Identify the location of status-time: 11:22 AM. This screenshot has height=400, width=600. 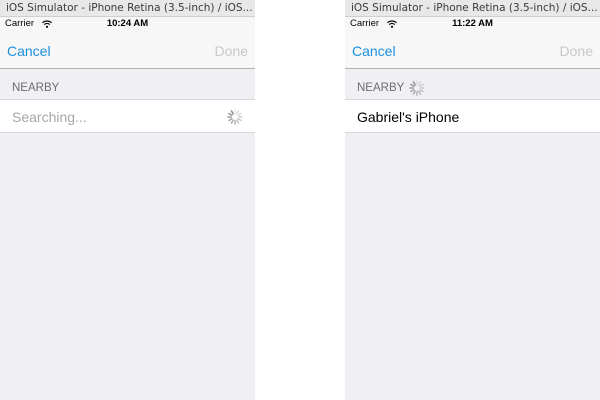
(472, 23).